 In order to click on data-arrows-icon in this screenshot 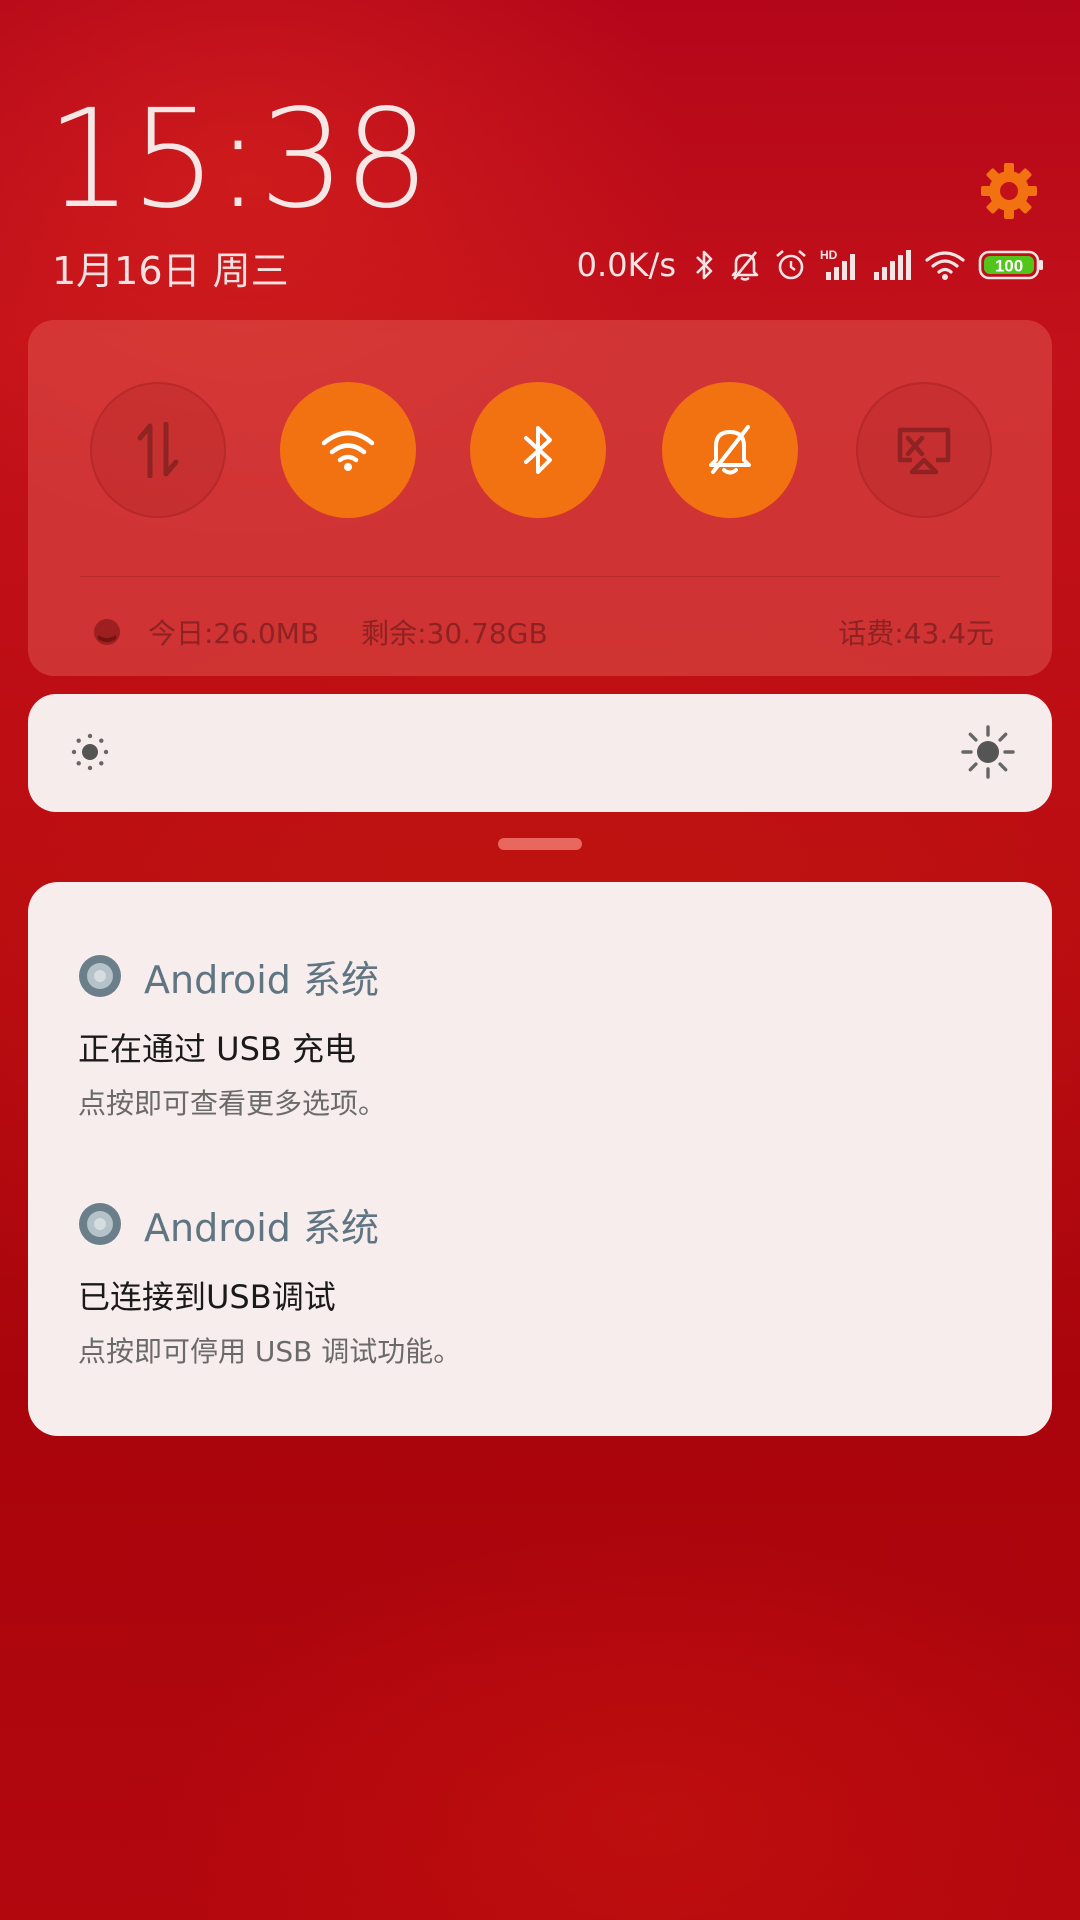, I will do `click(158, 450)`.